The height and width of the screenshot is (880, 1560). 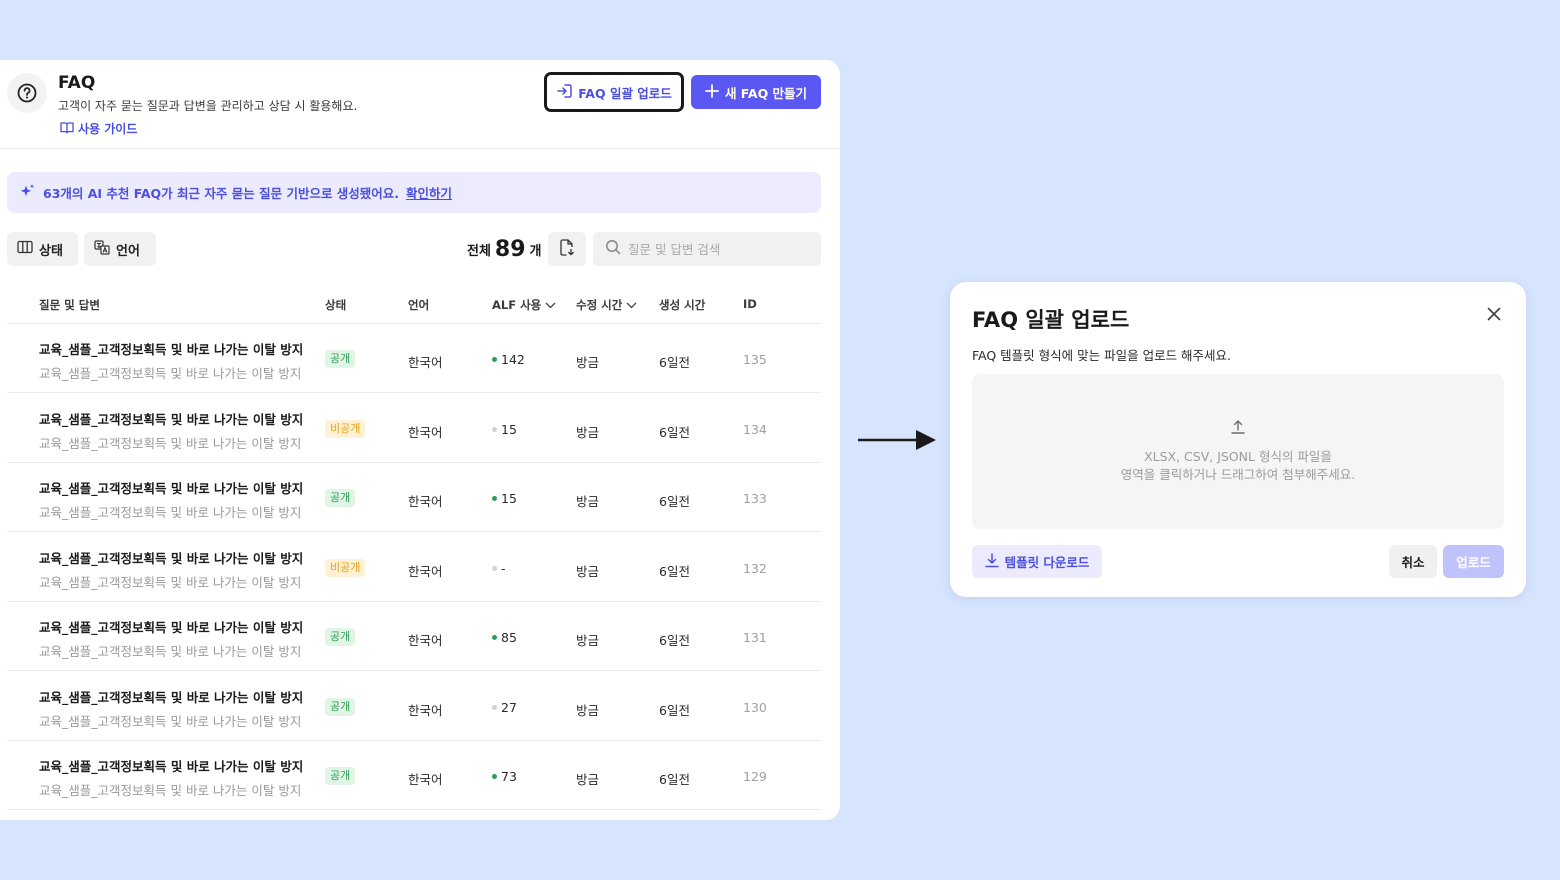 What do you see at coordinates (755, 429) in the screenshot?
I see `faq-id: 134` at bounding box center [755, 429].